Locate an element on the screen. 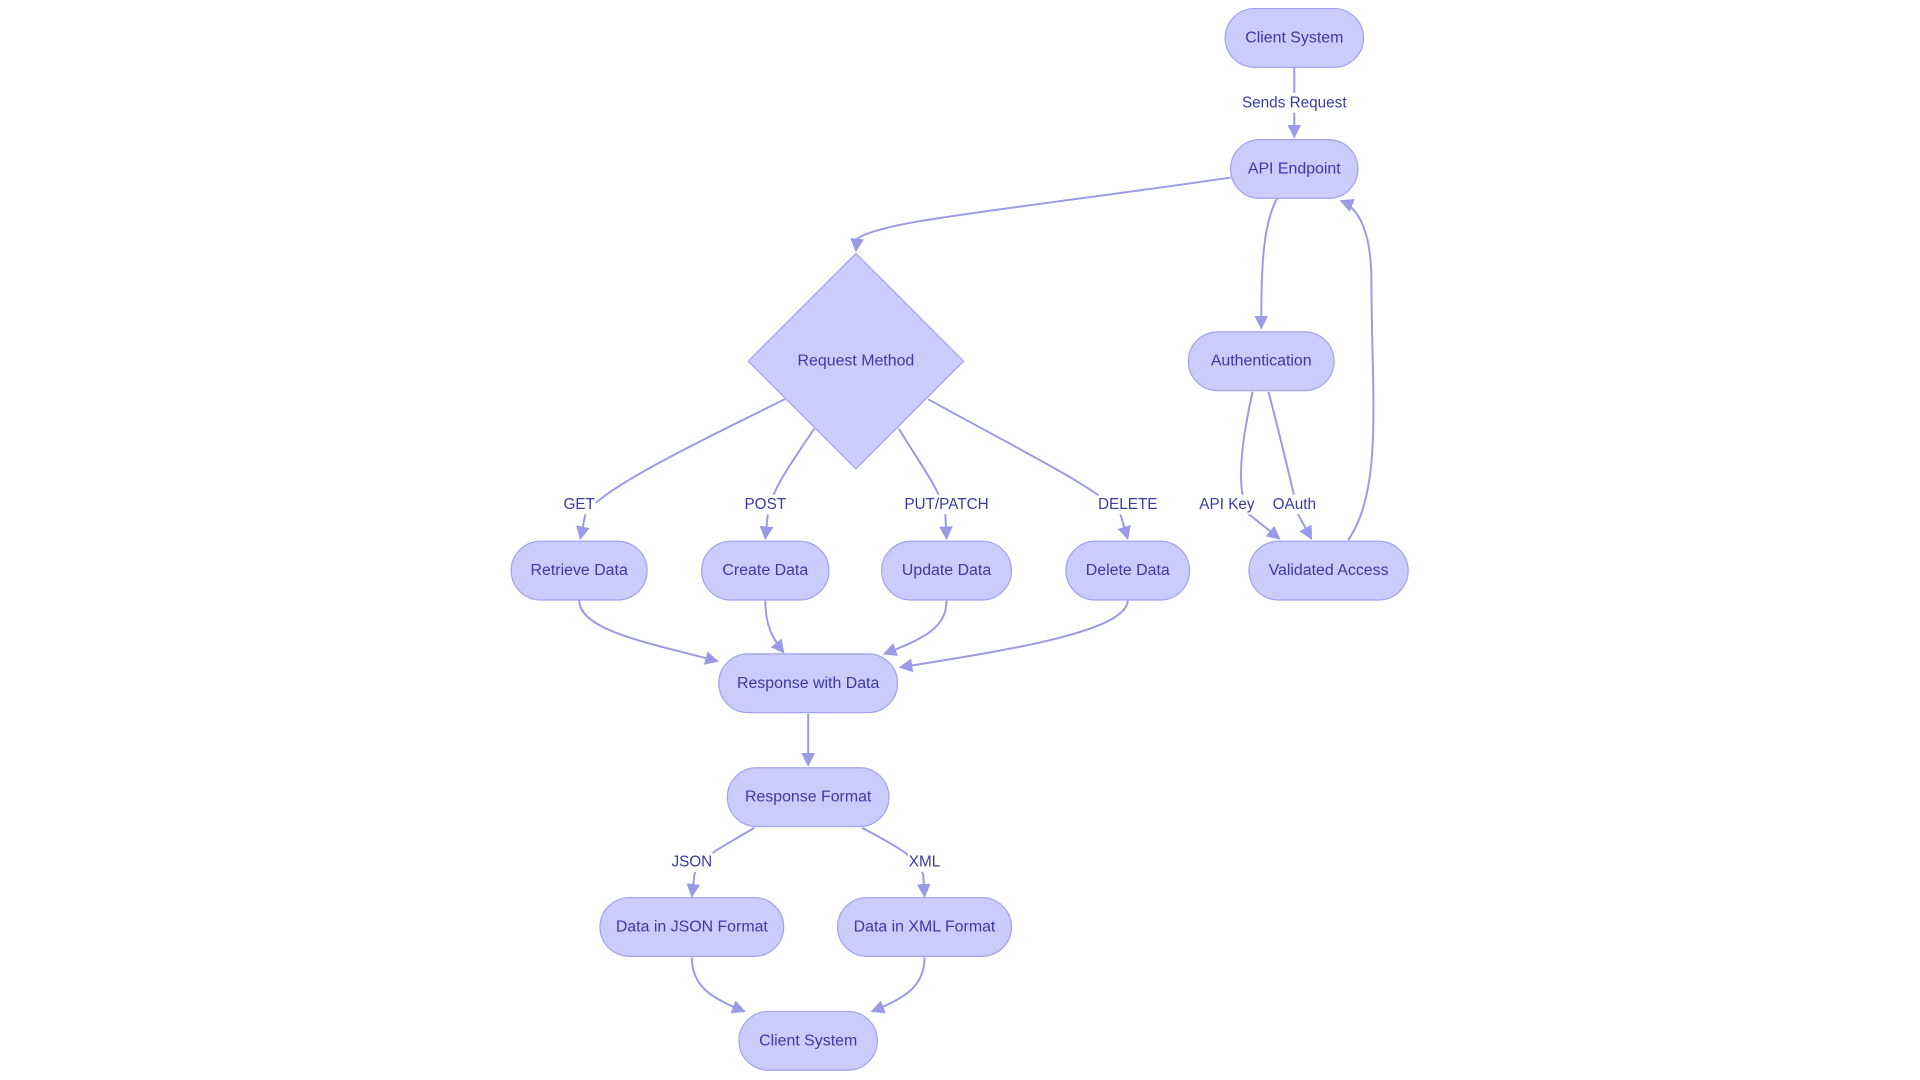 This screenshot has height=1080, width=1920. node-label: Data in XML Format is located at coordinates (925, 926).